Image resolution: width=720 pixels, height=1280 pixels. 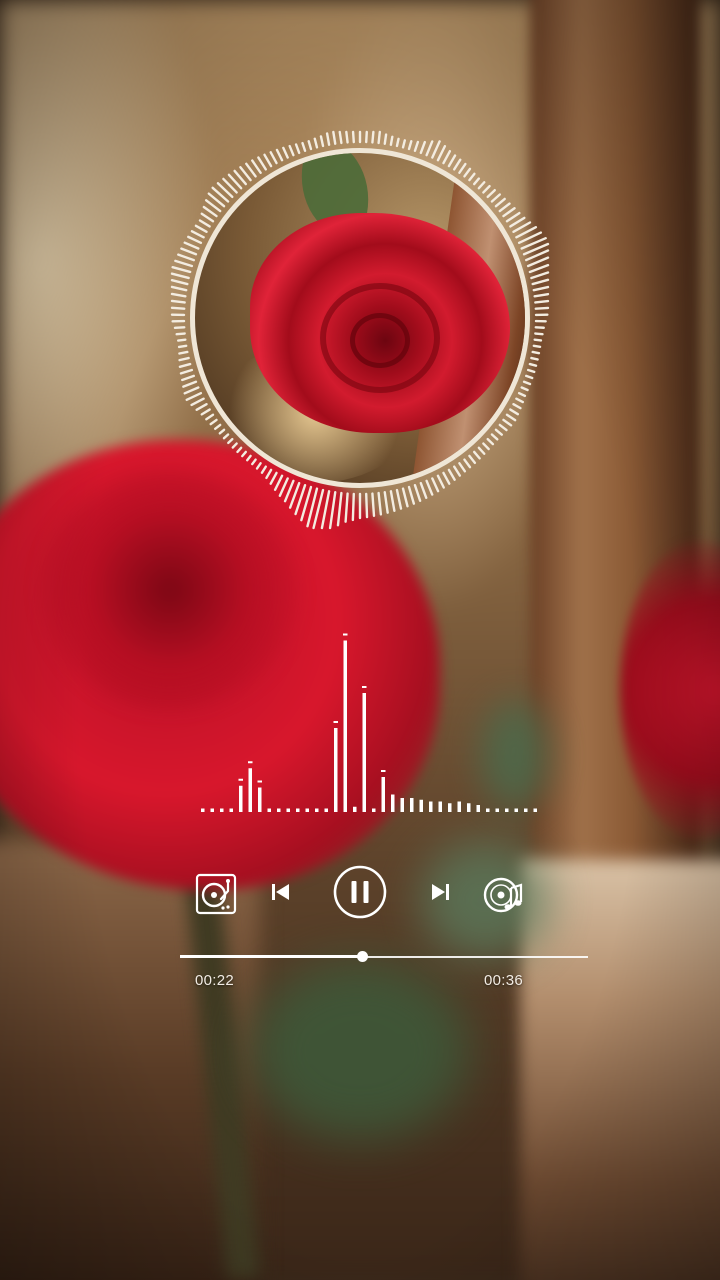 I want to click on next-button, so click(x=440, y=892).